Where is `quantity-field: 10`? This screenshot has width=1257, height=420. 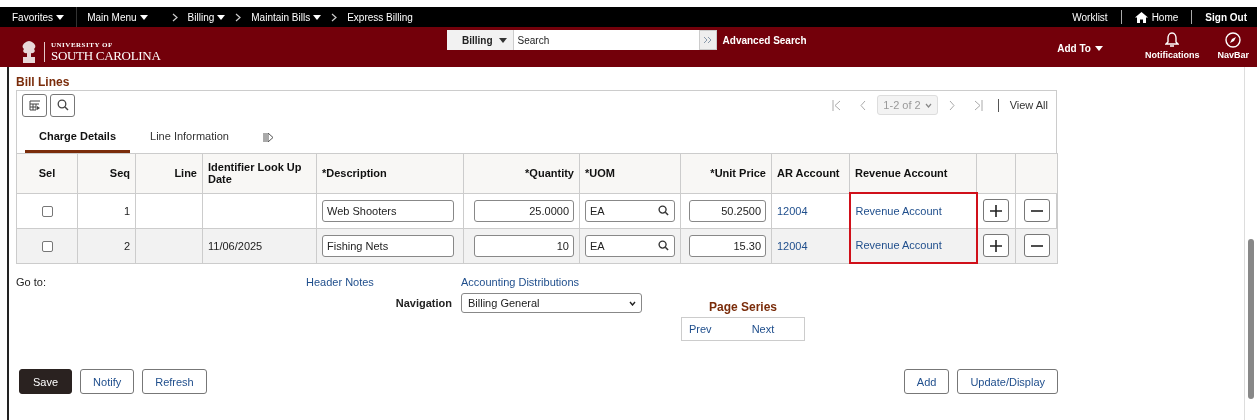 quantity-field: 10 is located at coordinates (524, 245).